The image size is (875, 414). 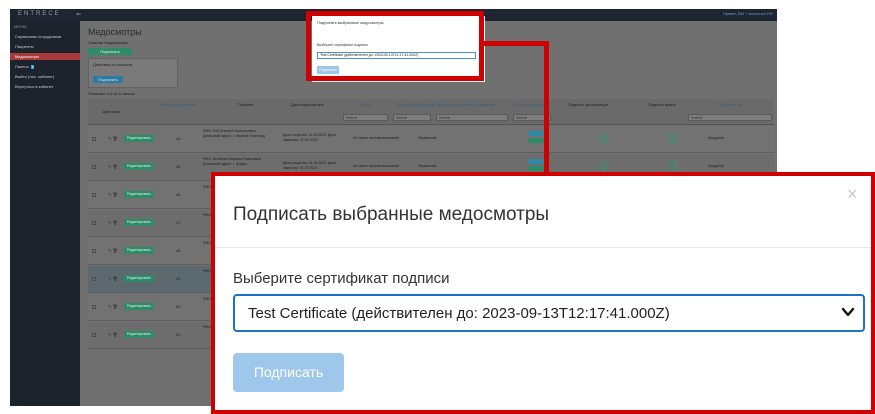 What do you see at coordinates (111, 93) in the screenshot?
I see `records-count: Показано 1-8 из 8 записи` at bounding box center [111, 93].